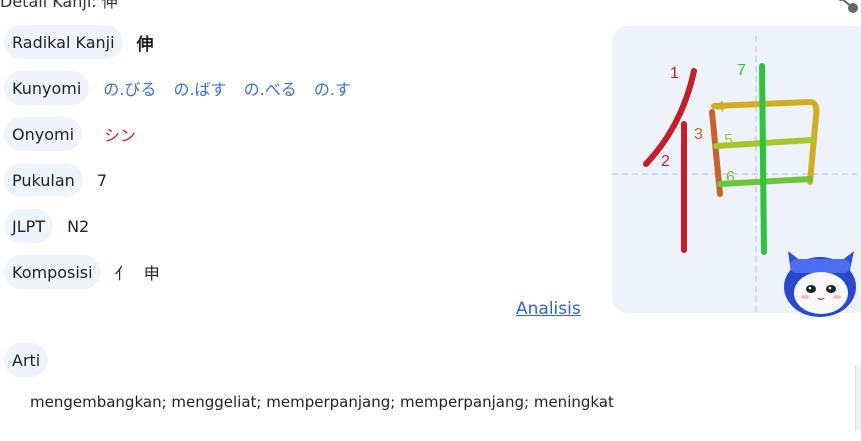 The width and height of the screenshot is (861, 441). Describe the element at coordinates (59, 5) in the screenshot. I see `page-title: Detail Kanji: 伸` at that location.